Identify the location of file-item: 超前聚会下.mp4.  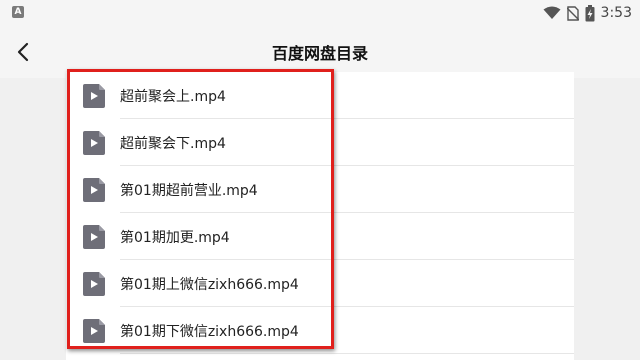
(320, 142).